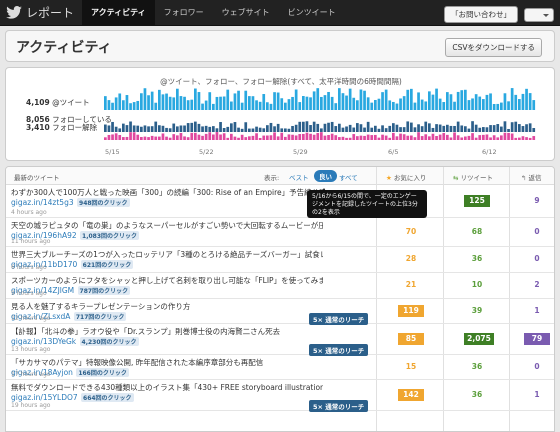 The width and height of the screenshot is (560, 432). What do you see at coordinates (411, 231) in the screenshot?
I see `favorites-count: 70` at bounding box center [411, 231].